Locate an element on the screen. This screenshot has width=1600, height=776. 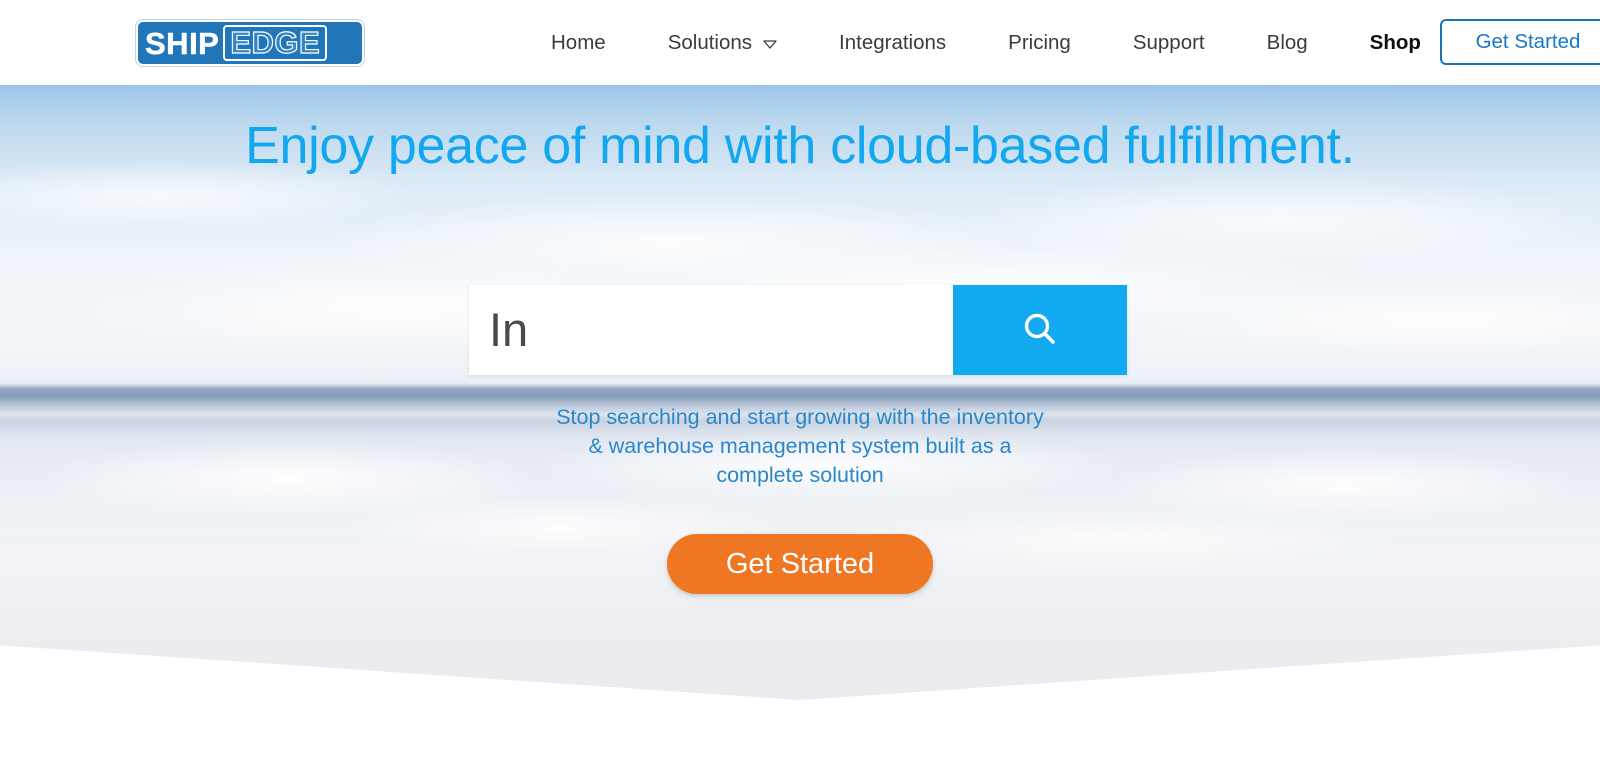
nav-label-support: Support is located at coordinates (1168, 42).